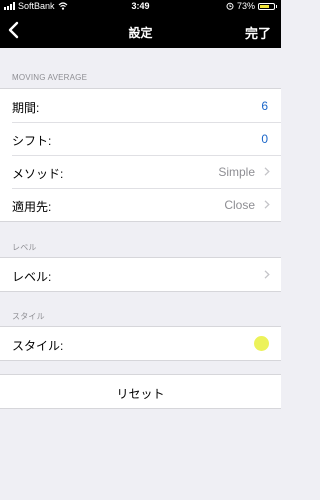 Image resolution: width=320 pixels, height=500 pixels. I want to click on level-row: レベル:, so click(140, 274).